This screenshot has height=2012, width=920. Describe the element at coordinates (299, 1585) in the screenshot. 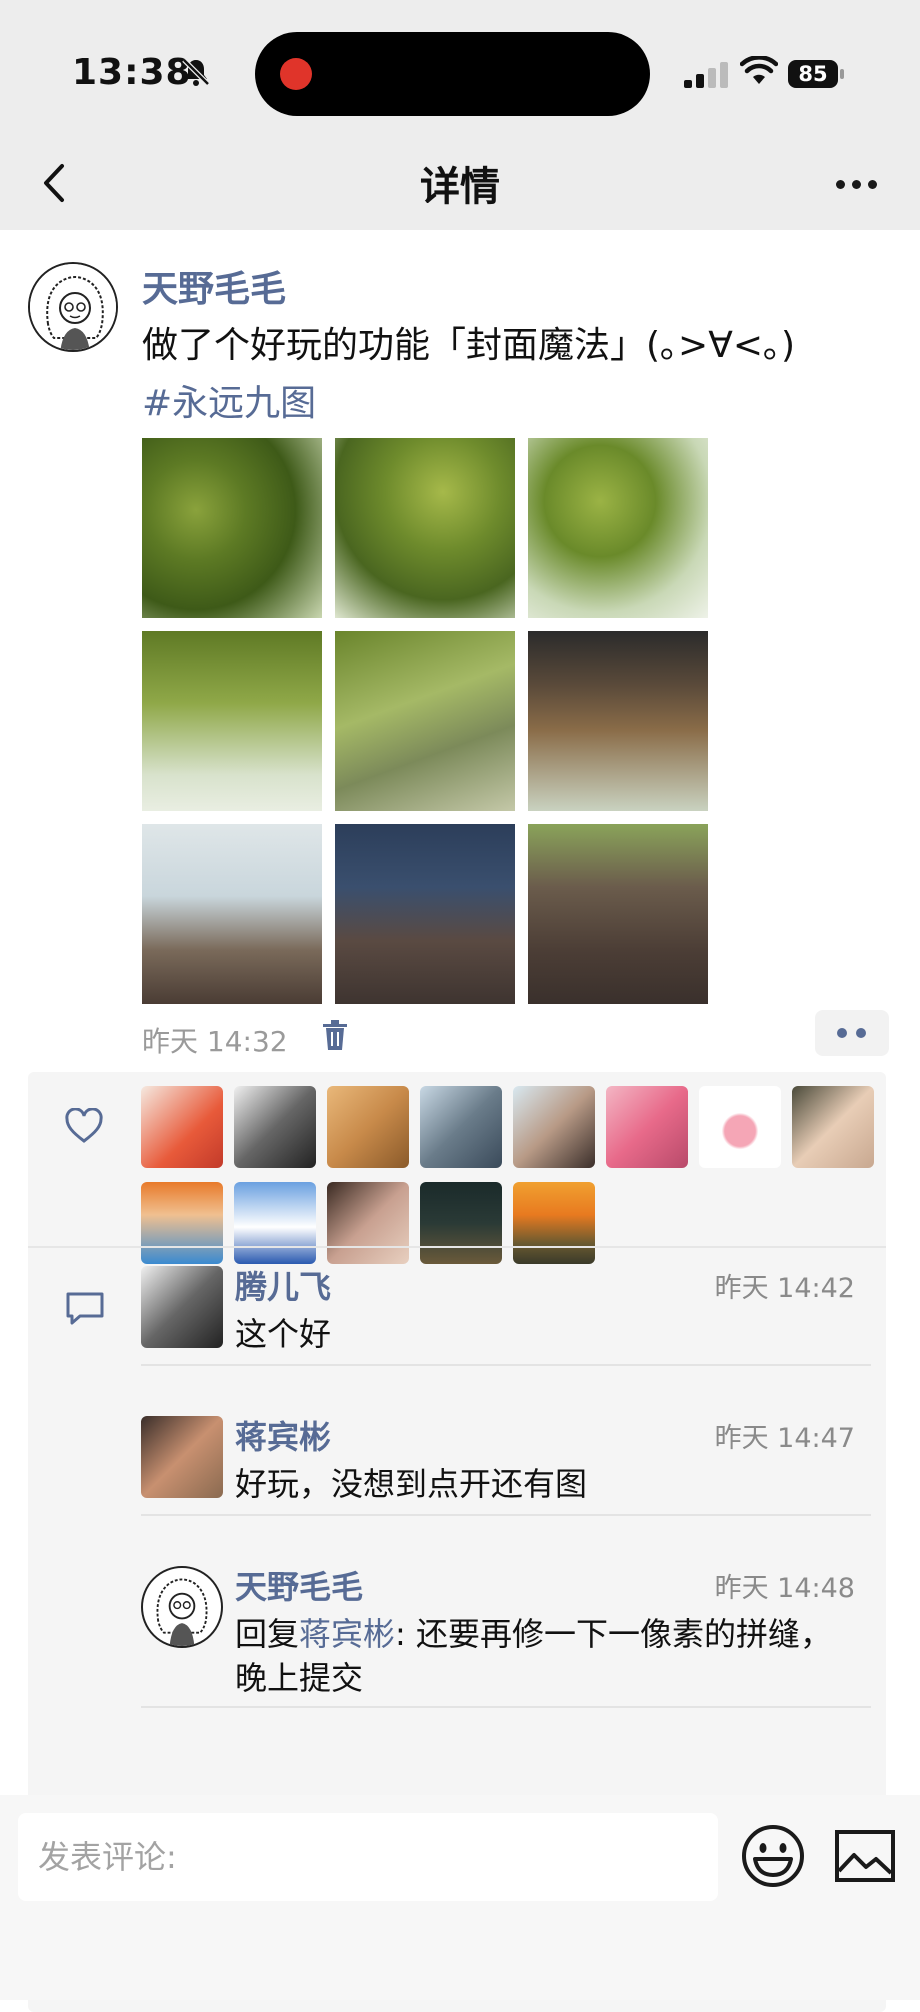

I see `commenter-name: 天野毛毛` at that location.